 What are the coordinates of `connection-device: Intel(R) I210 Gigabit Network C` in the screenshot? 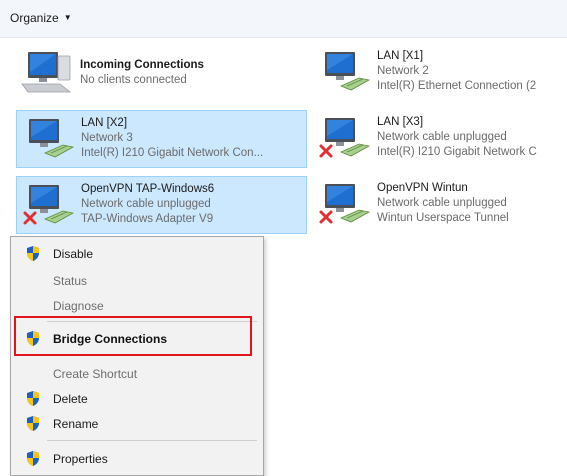 It's located at (457, 152).